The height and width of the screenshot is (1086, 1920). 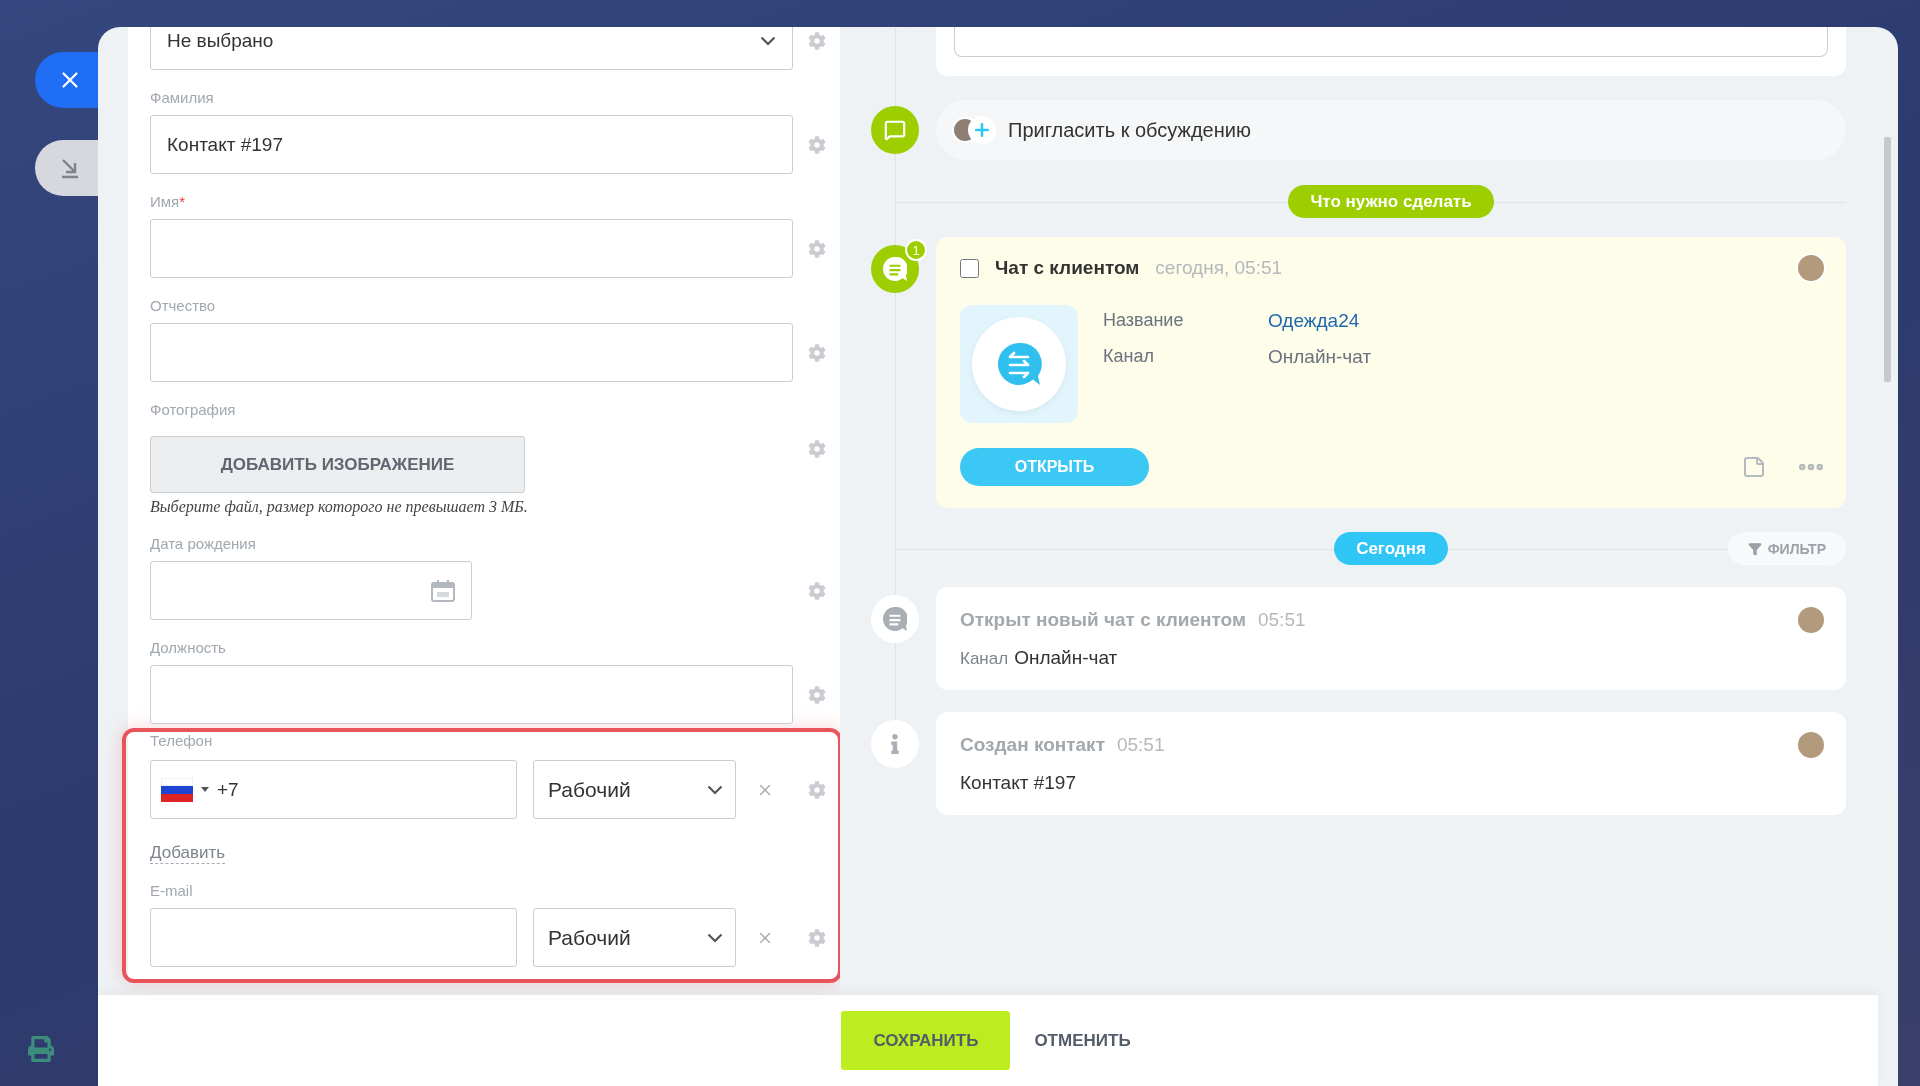 What do you see at coordinates (1018, 783) in the screenshot?
I see `event-value: Контакт #197` at bounding box center [1018, 783].